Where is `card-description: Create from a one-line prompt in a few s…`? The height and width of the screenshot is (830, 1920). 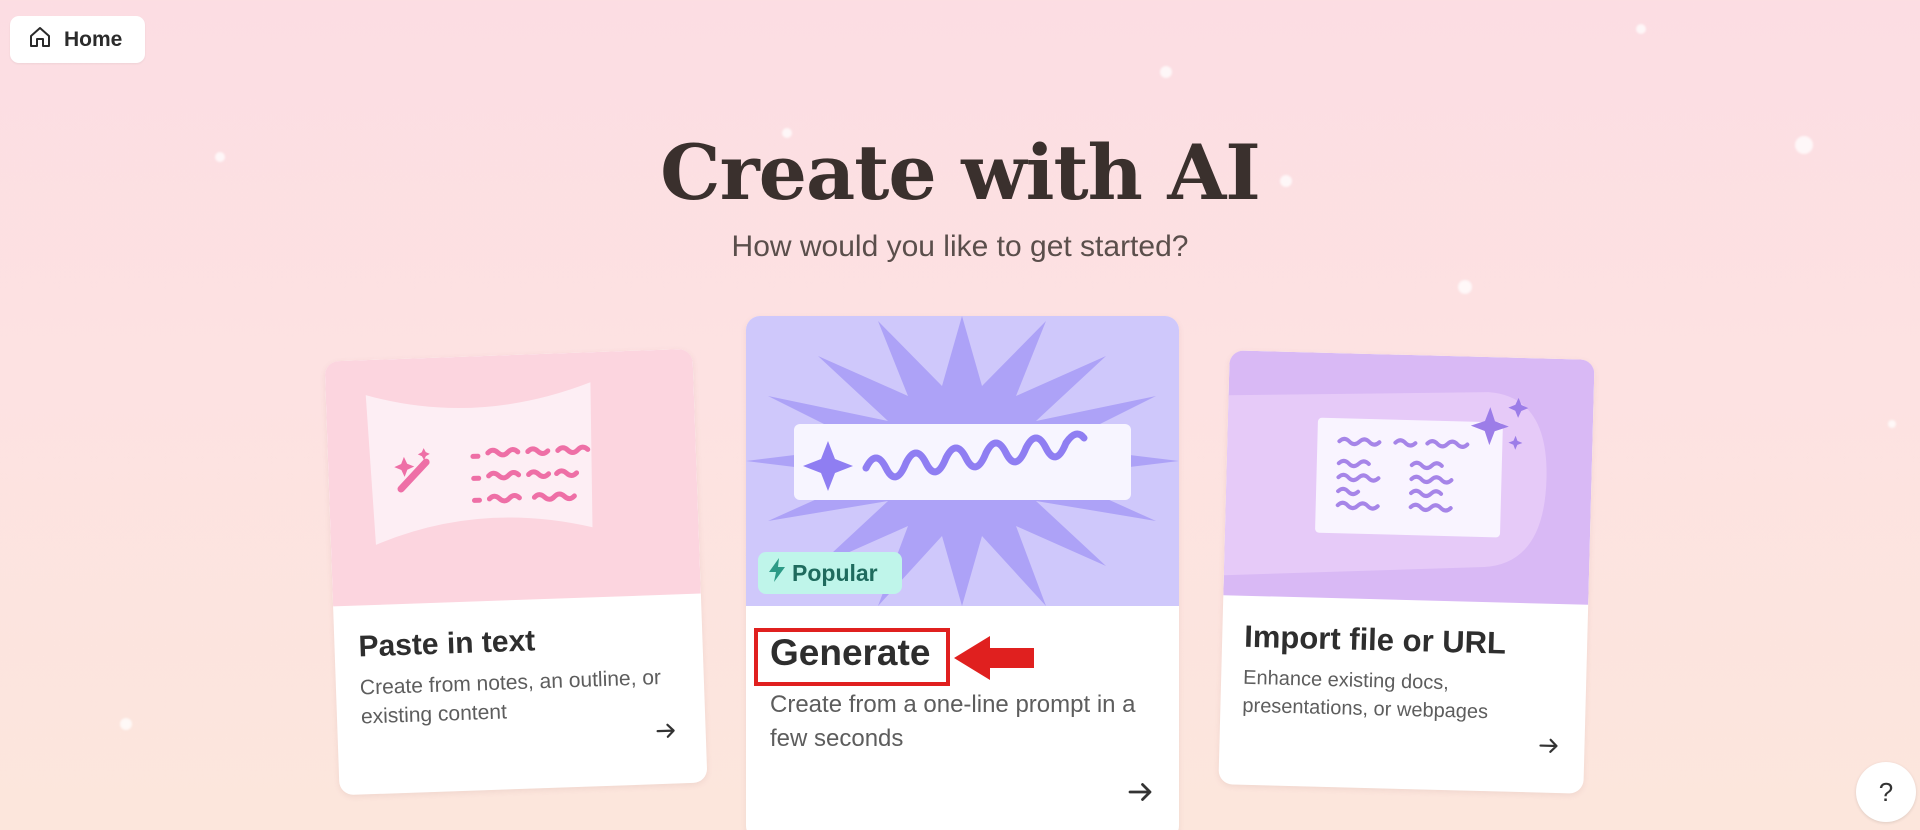 card-description: Create from a one-line prompt in a few s… is located at coordinates (953, 721).